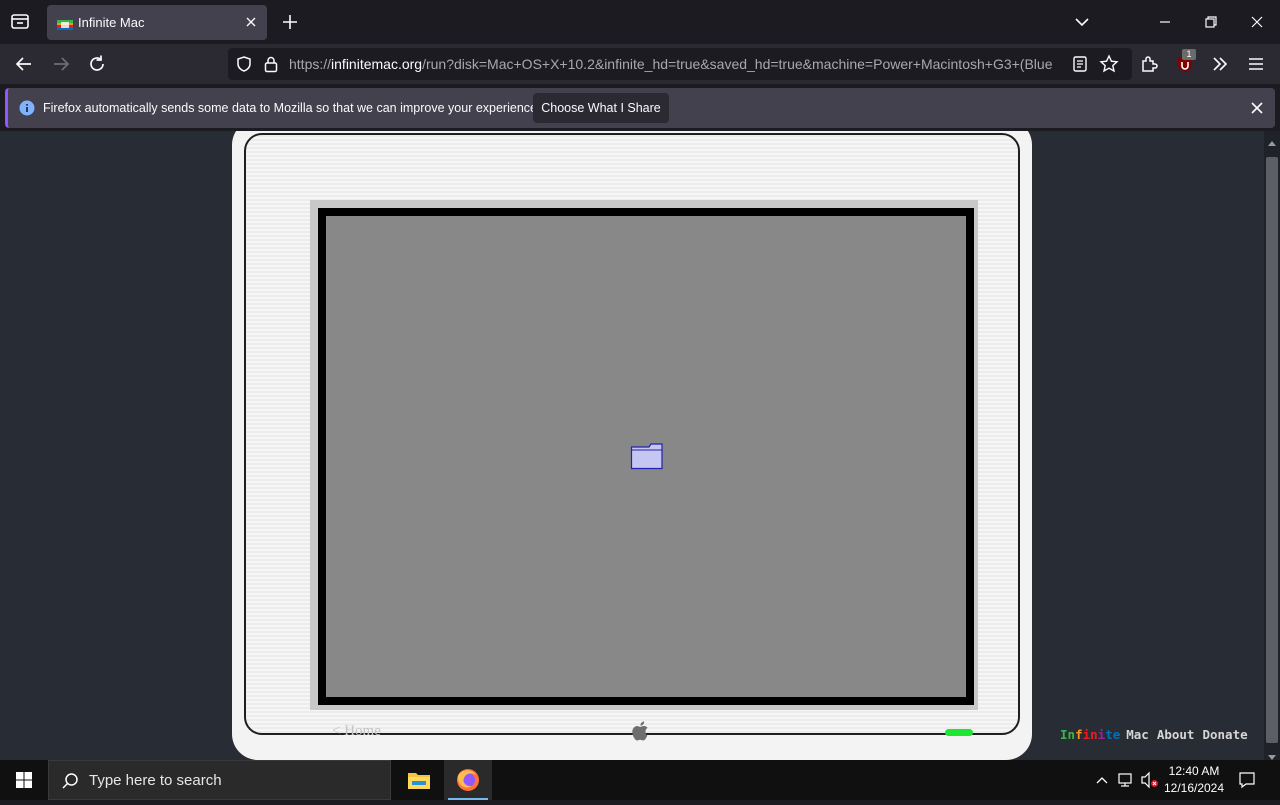  Describe the element at coordinates (1086, 734) in the screenshot. I see `infinite-logo-letter: i` at that location.